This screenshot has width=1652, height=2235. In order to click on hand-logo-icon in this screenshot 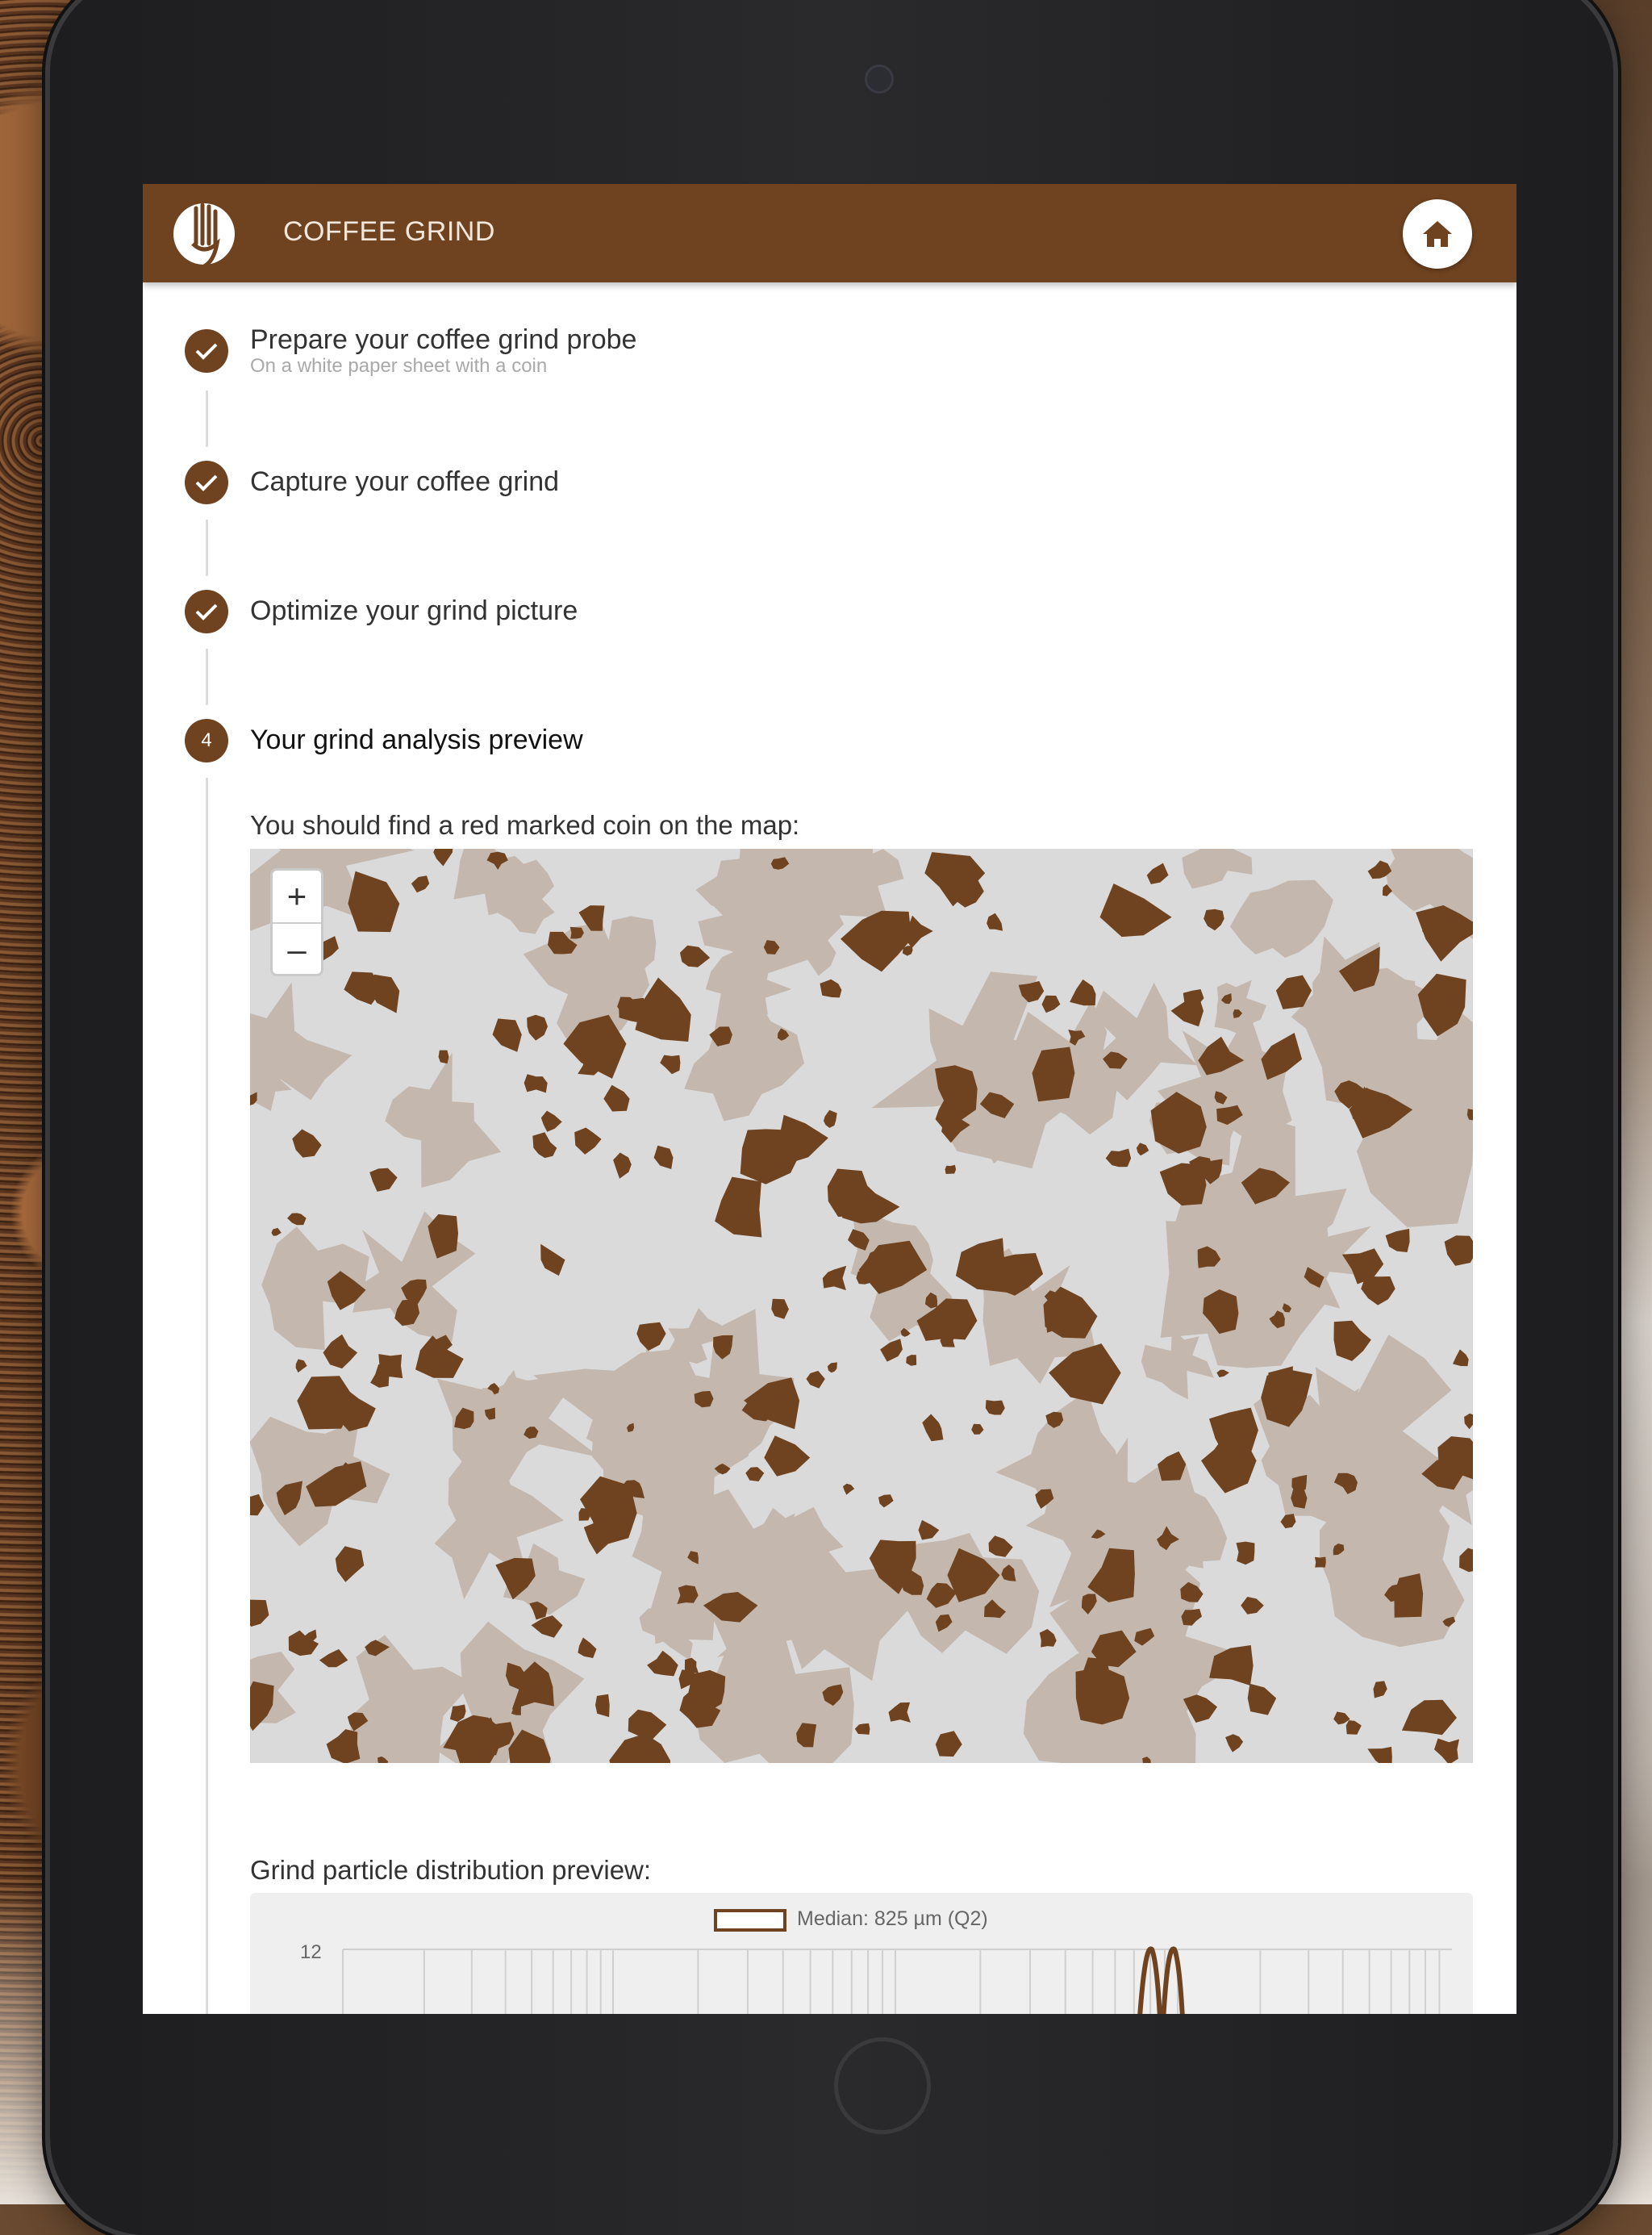, I will do `click(204, 236)`.